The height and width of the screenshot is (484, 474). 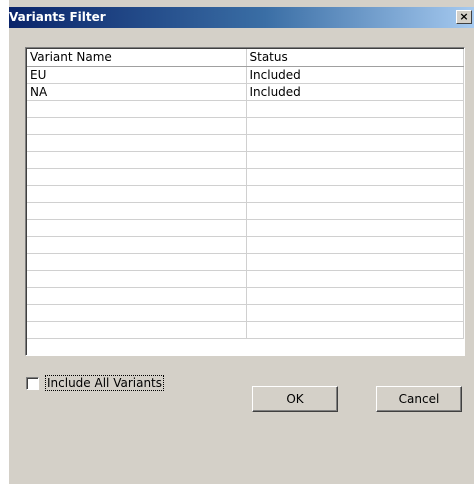 I want to click on cancel-button: Cancel, so click(x=419, y=399).